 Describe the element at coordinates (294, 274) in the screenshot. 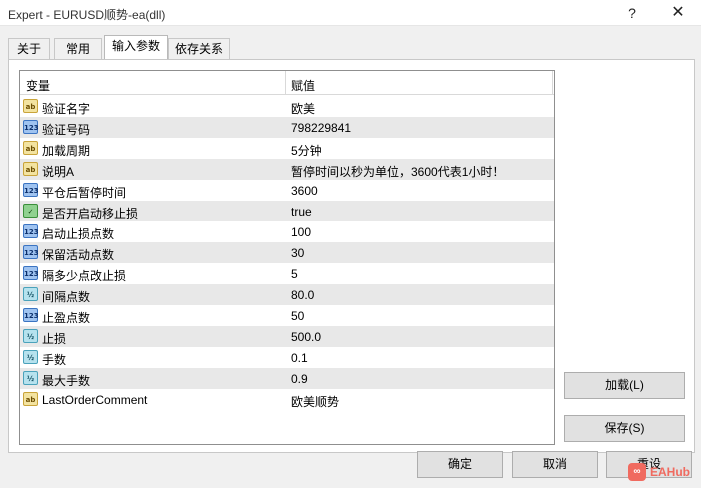

I see `variable-value: 5` at that location.